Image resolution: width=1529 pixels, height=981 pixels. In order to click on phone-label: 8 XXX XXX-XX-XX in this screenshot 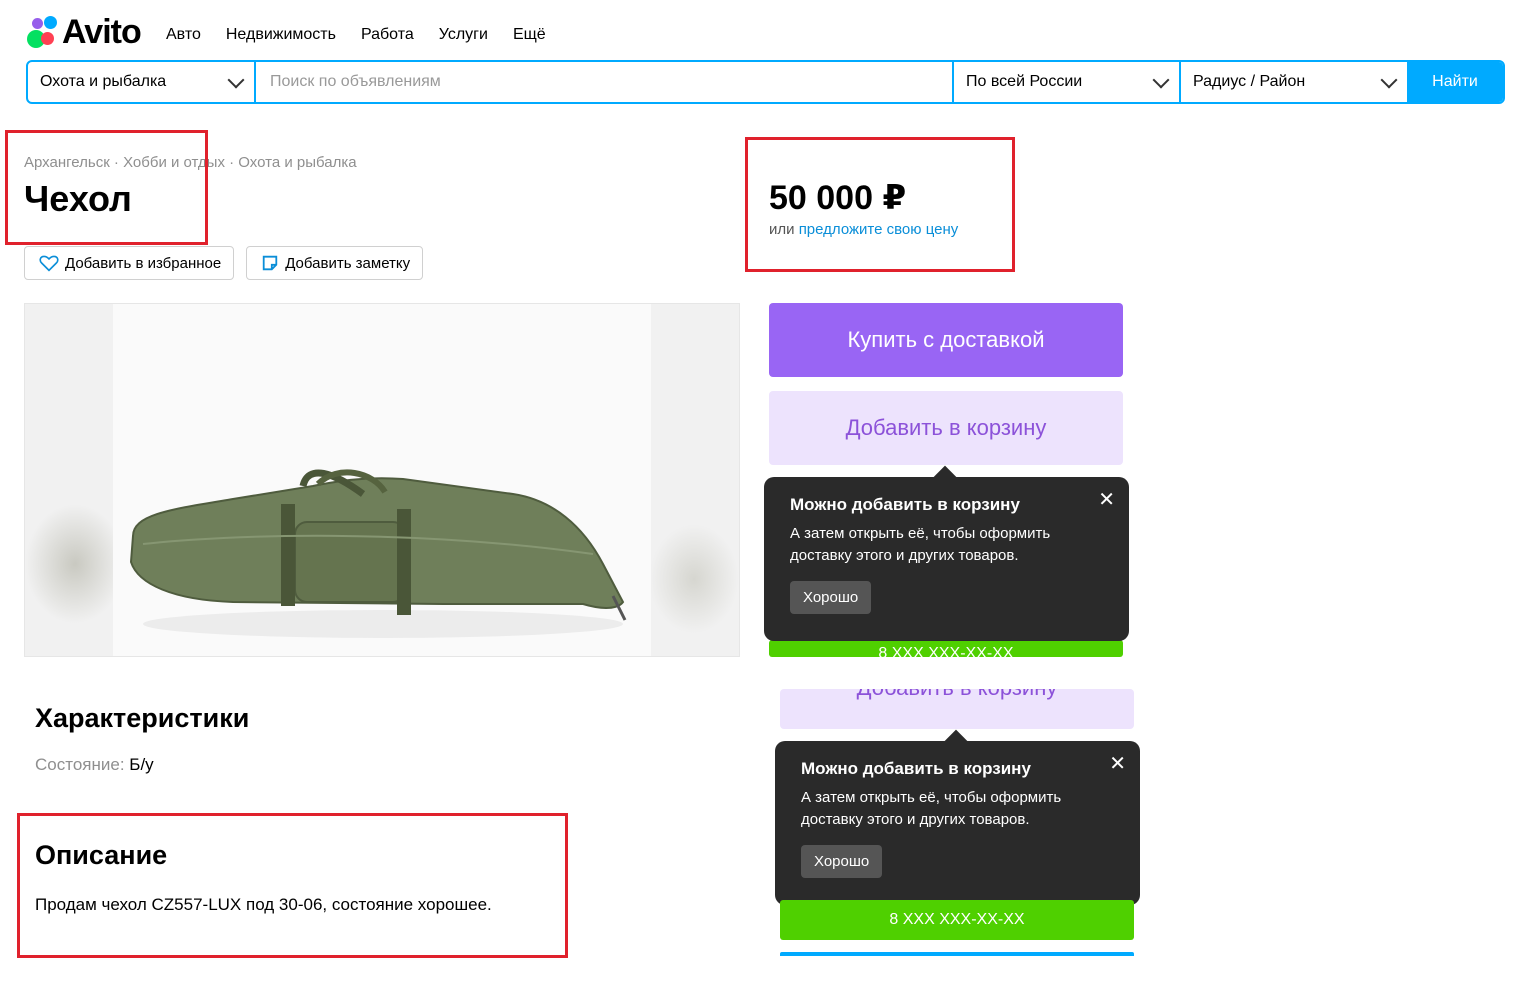, I will do `click(946, 651)`.